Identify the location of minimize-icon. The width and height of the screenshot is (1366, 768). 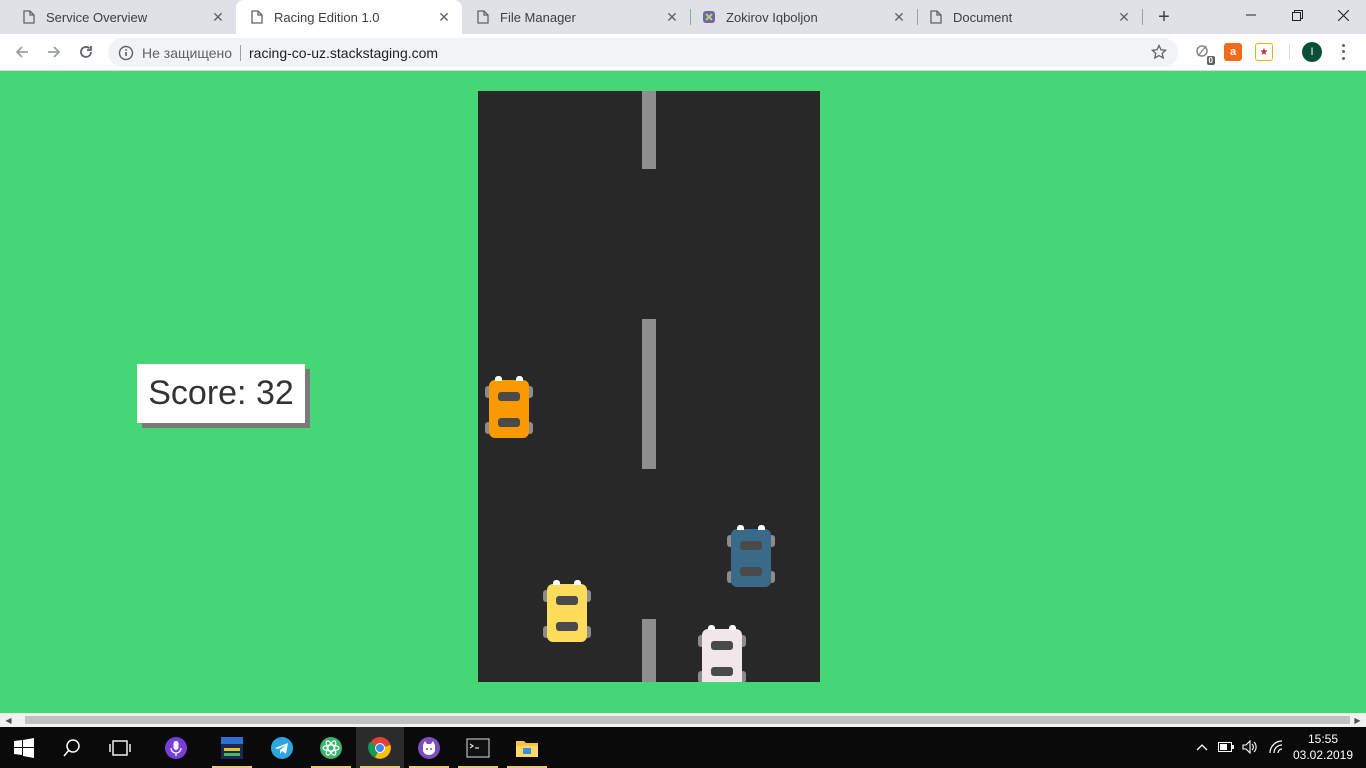
(1251, 15).